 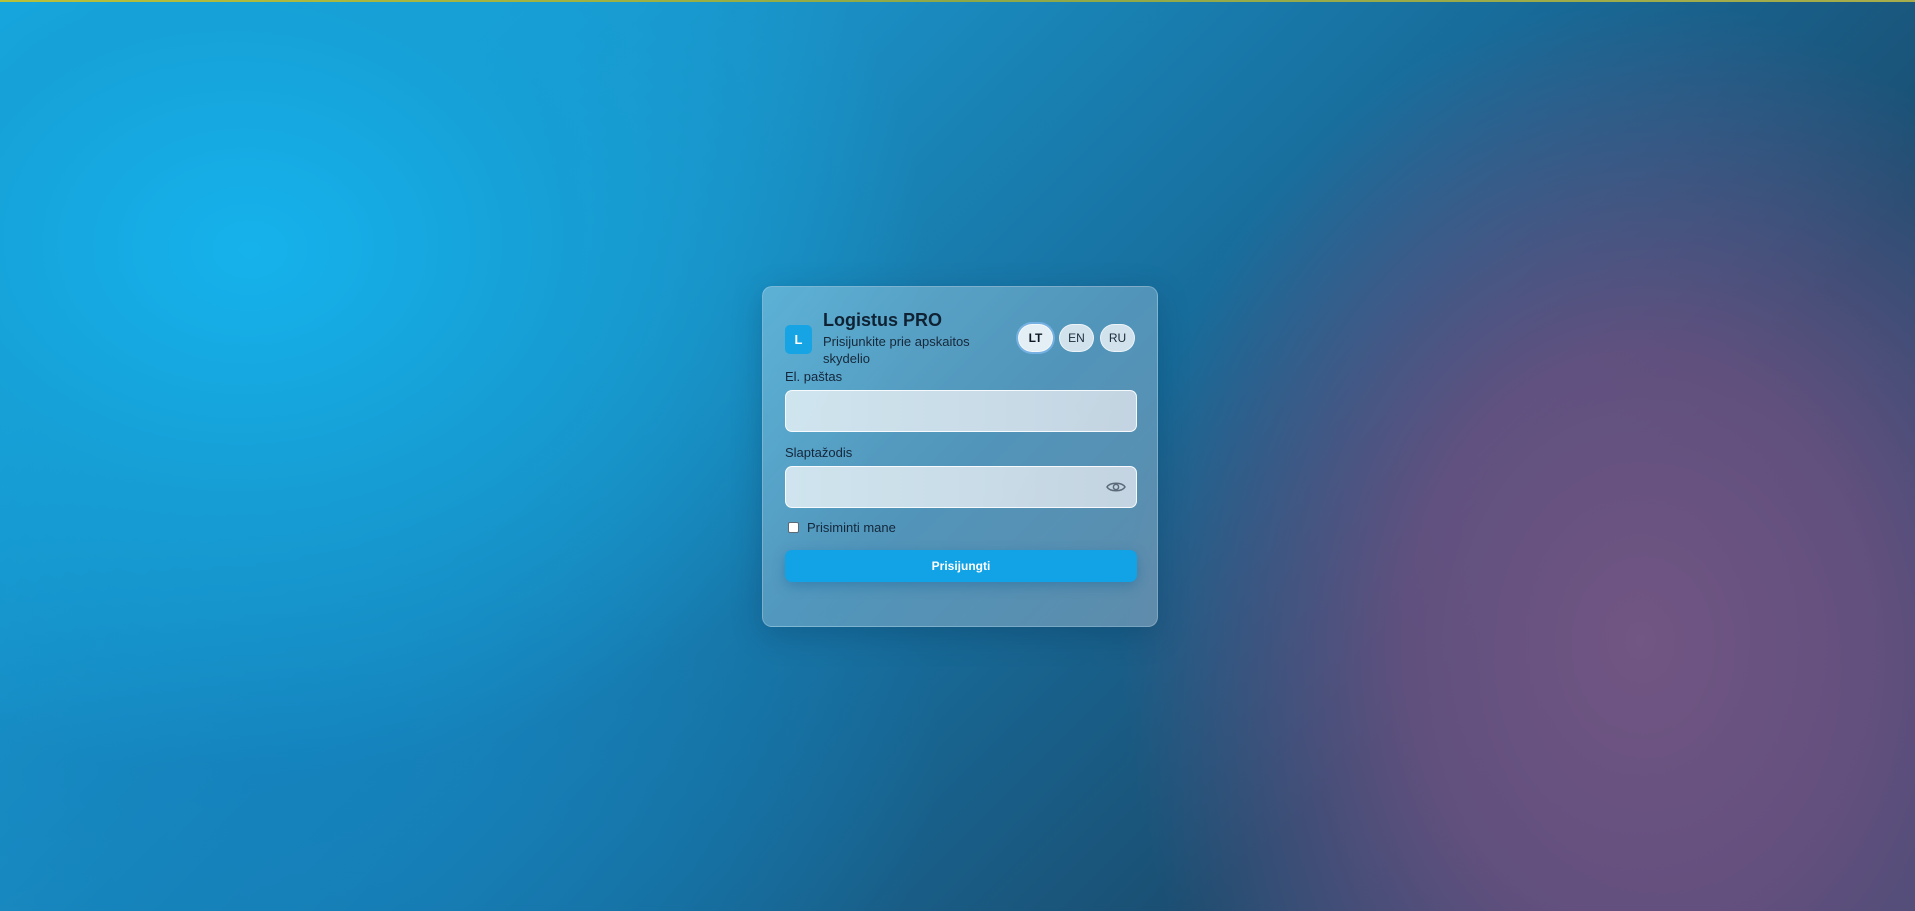 I want to click on app-subtitle: Prisijunkite prie apskaitos skydelio, so click(x=896, y=350).